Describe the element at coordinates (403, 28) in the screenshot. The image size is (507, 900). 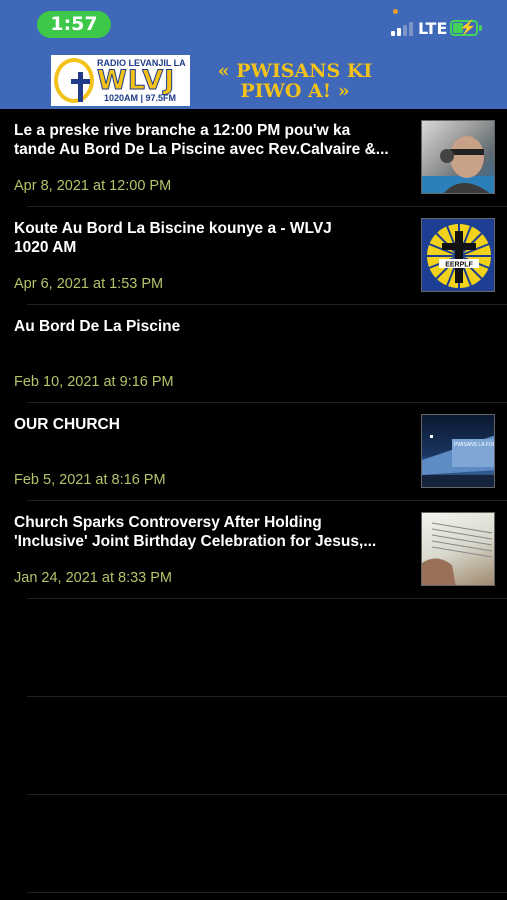
I see `cellular-signal-icon` at that location.